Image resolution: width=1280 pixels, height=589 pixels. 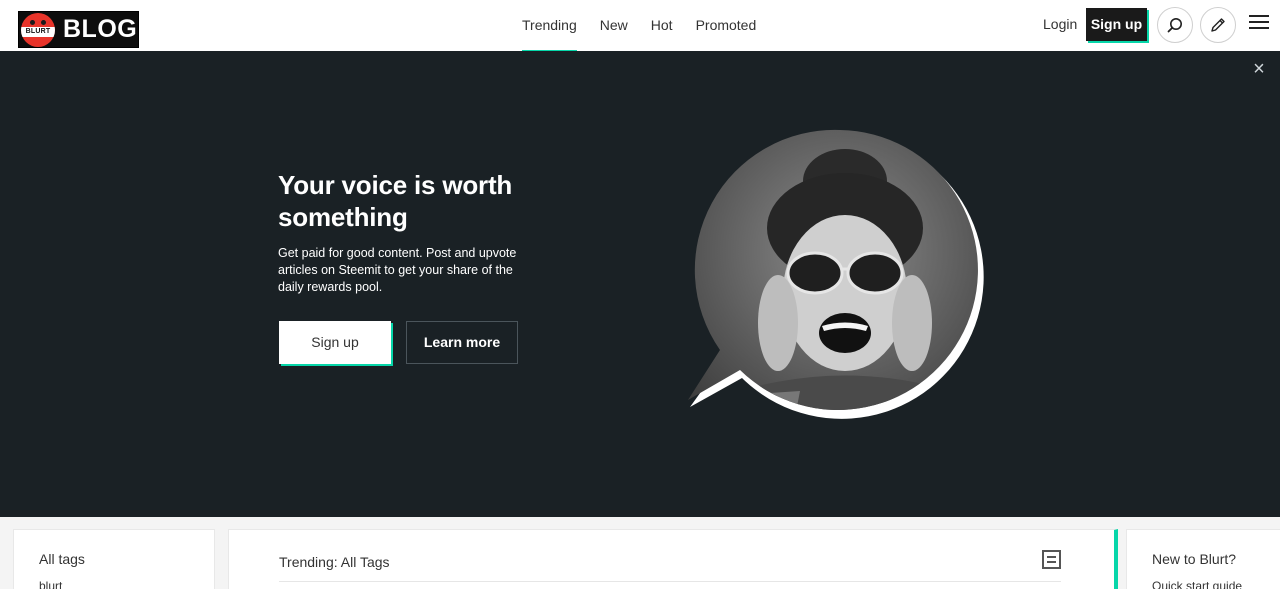 What do you see at coordinates (1194, 559) in the screenshot?
I see `new-sidebar-title: New to Blurt?` at bounding box center [1194, 559].